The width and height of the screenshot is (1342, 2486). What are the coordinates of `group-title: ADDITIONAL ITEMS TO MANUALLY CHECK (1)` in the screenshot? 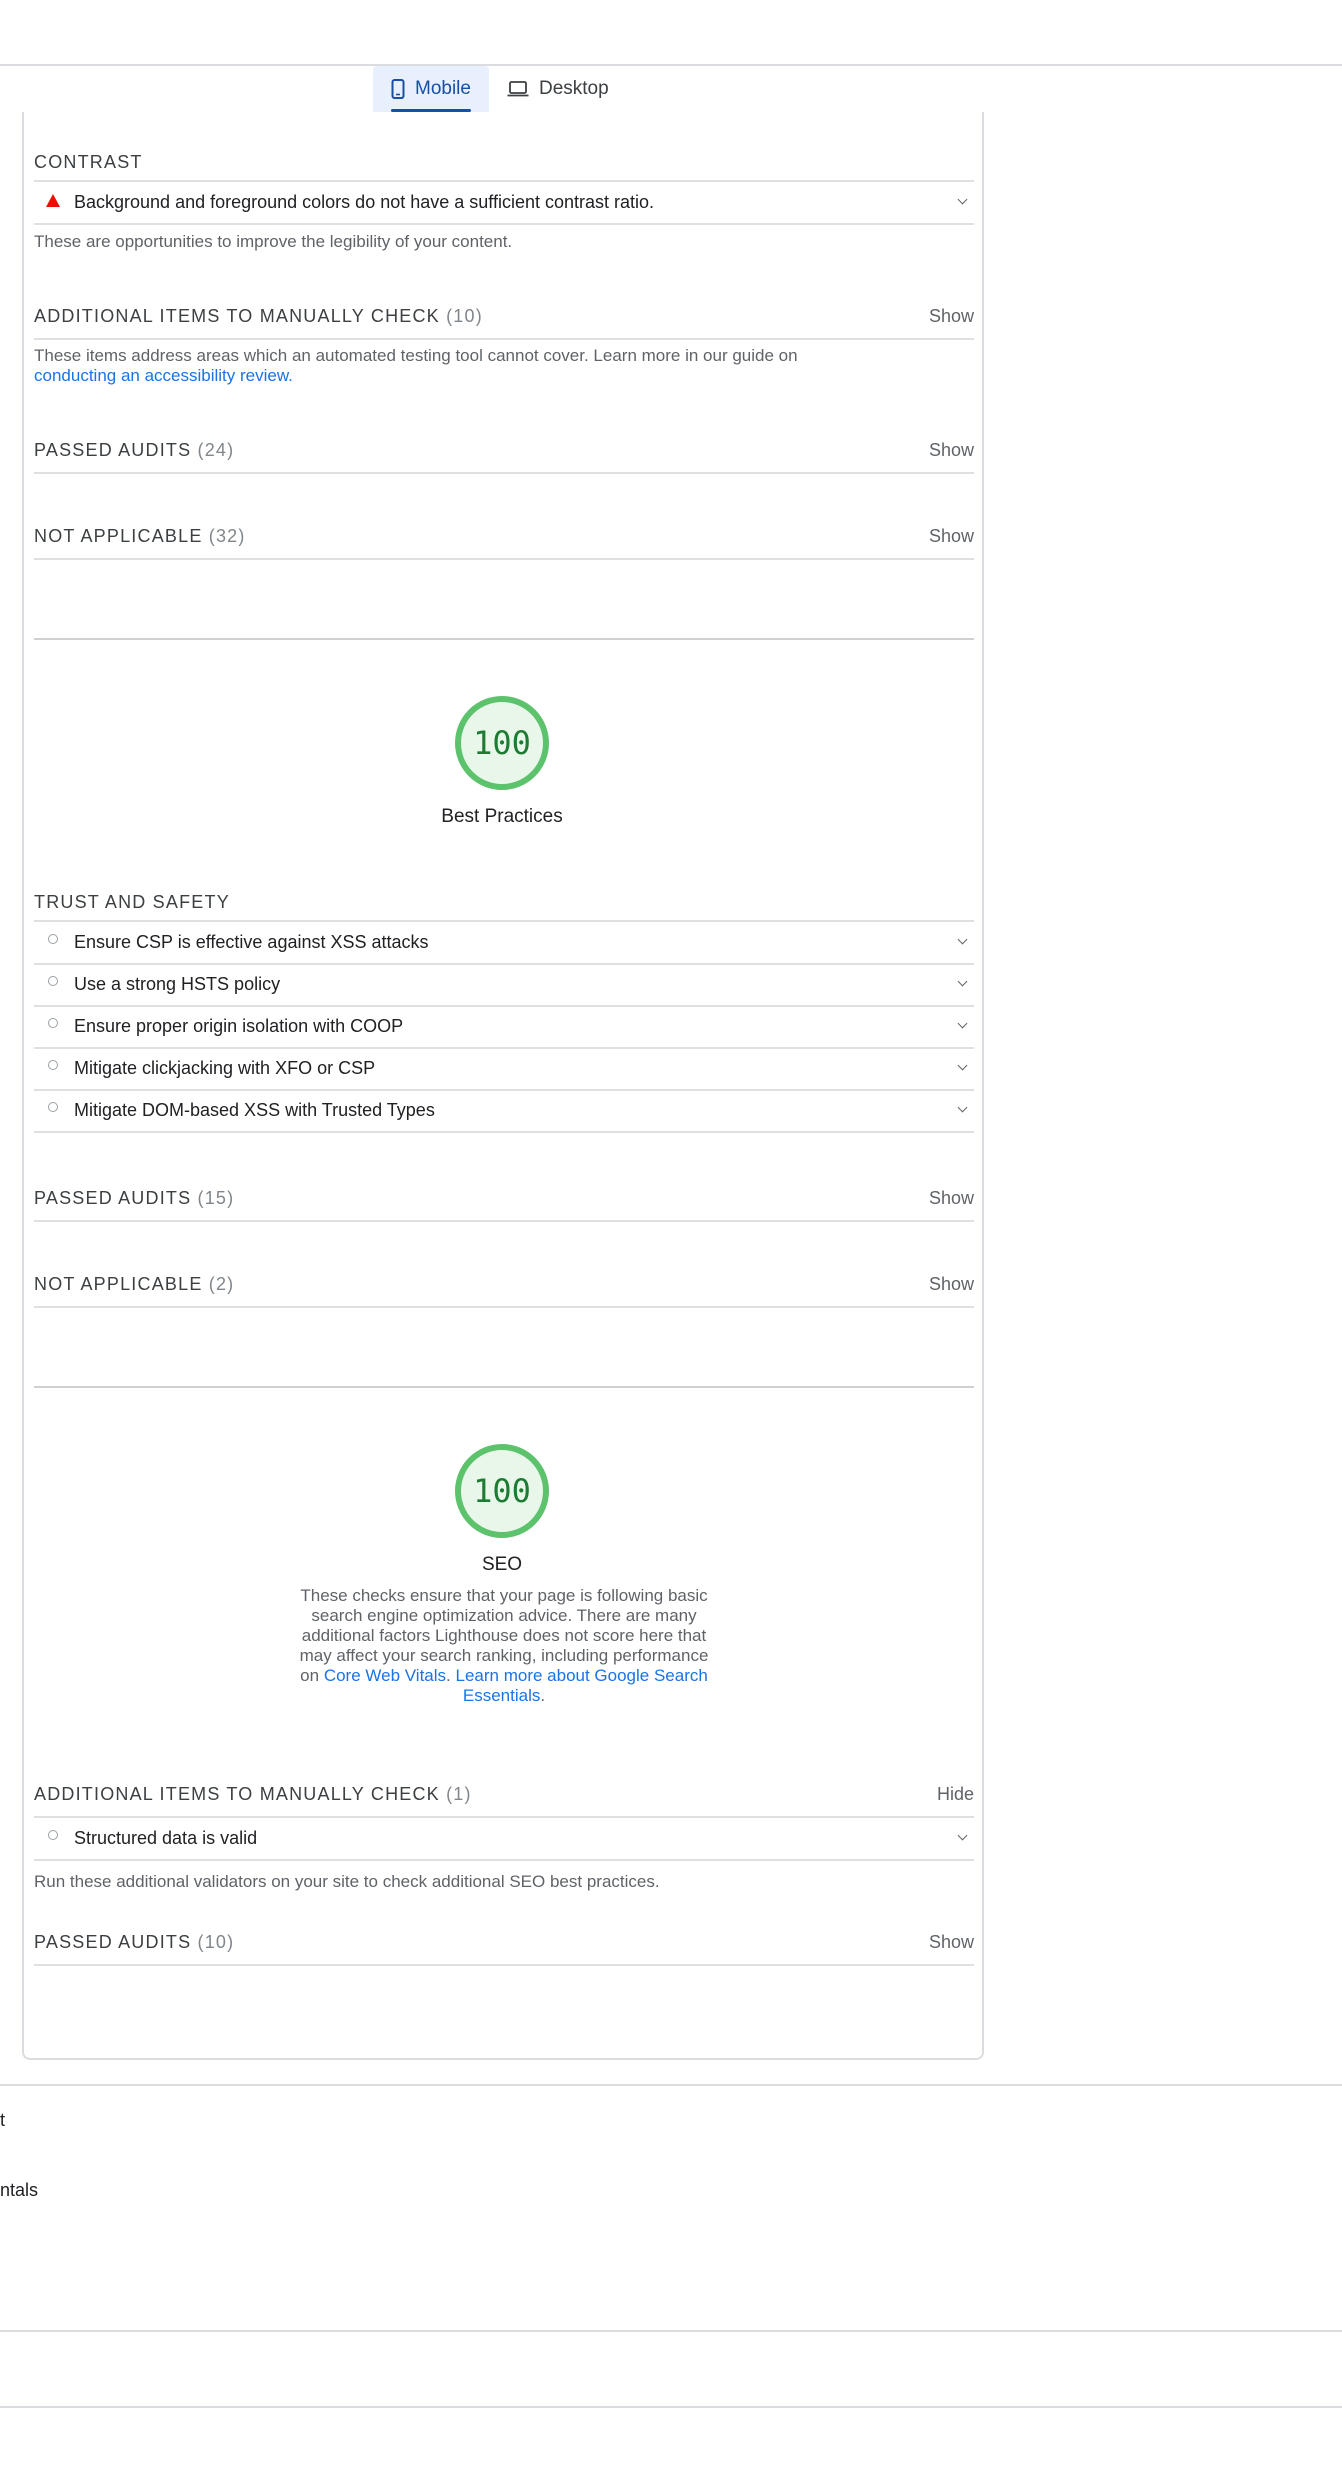 It's located at (253, 1794).